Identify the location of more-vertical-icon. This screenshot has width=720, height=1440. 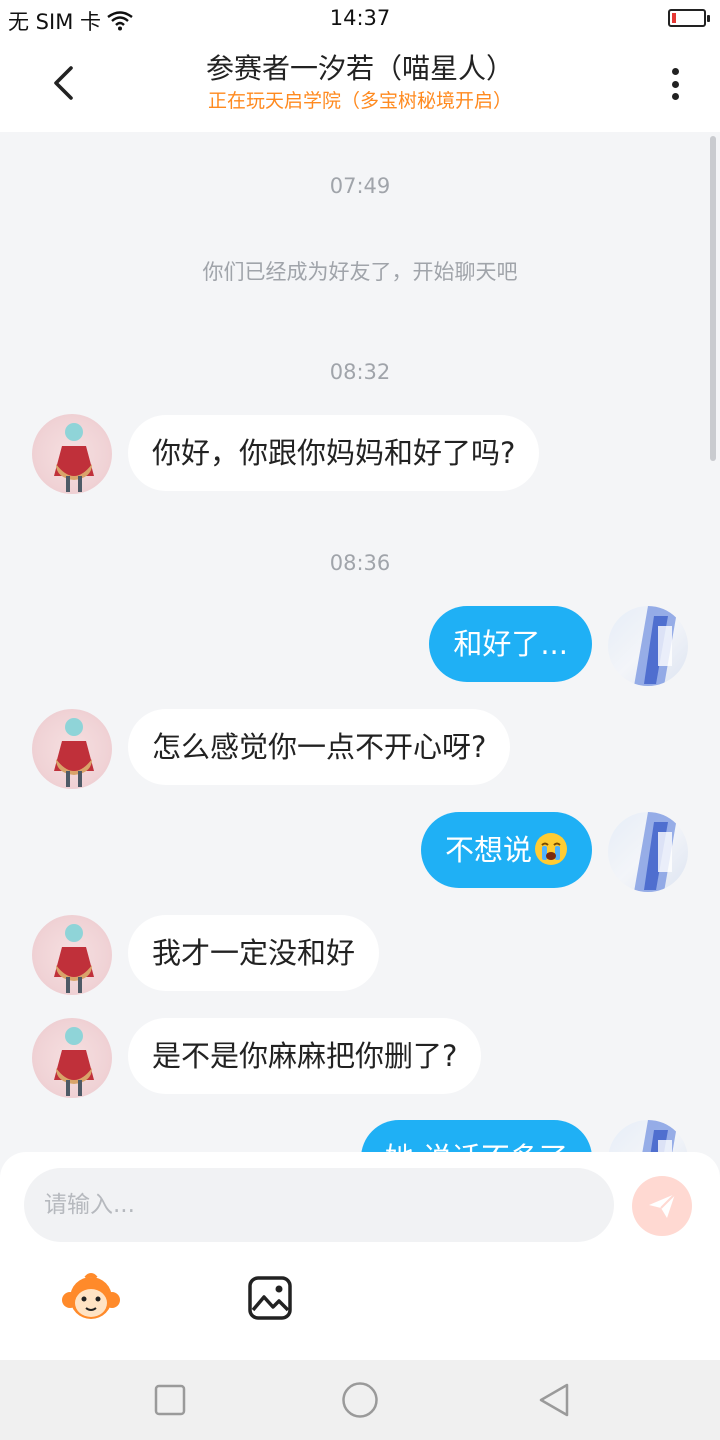
(675, 71).